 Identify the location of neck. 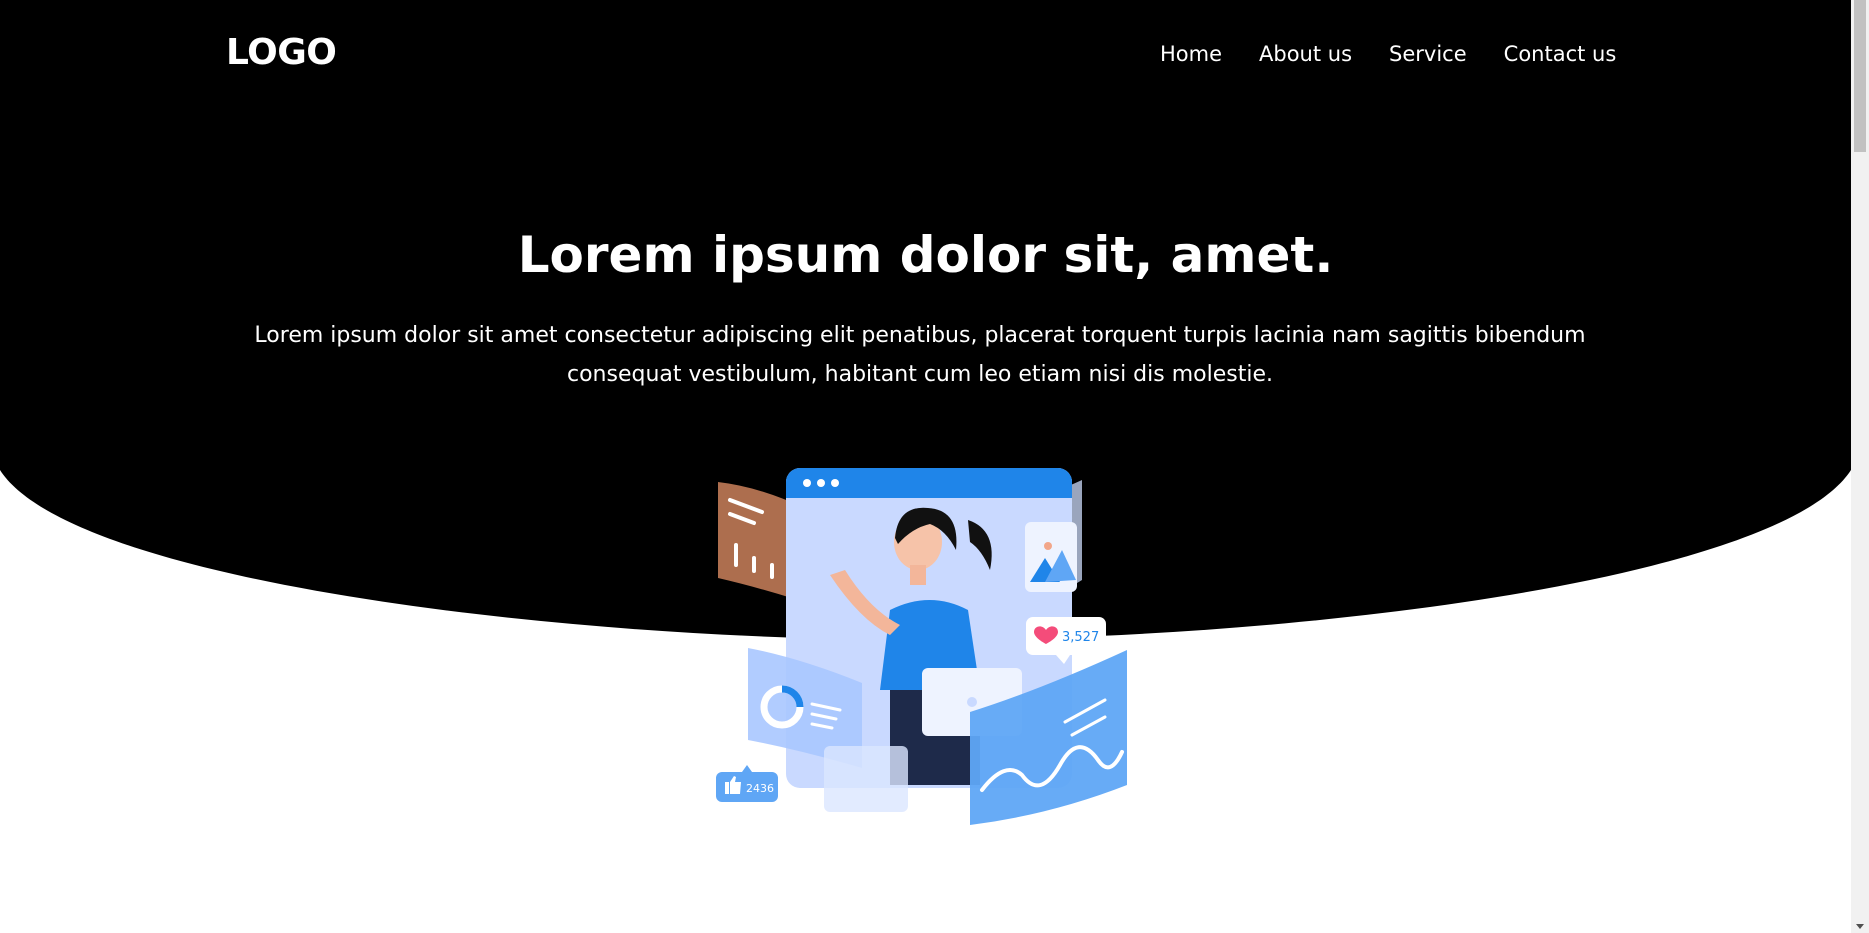
(918, 575).